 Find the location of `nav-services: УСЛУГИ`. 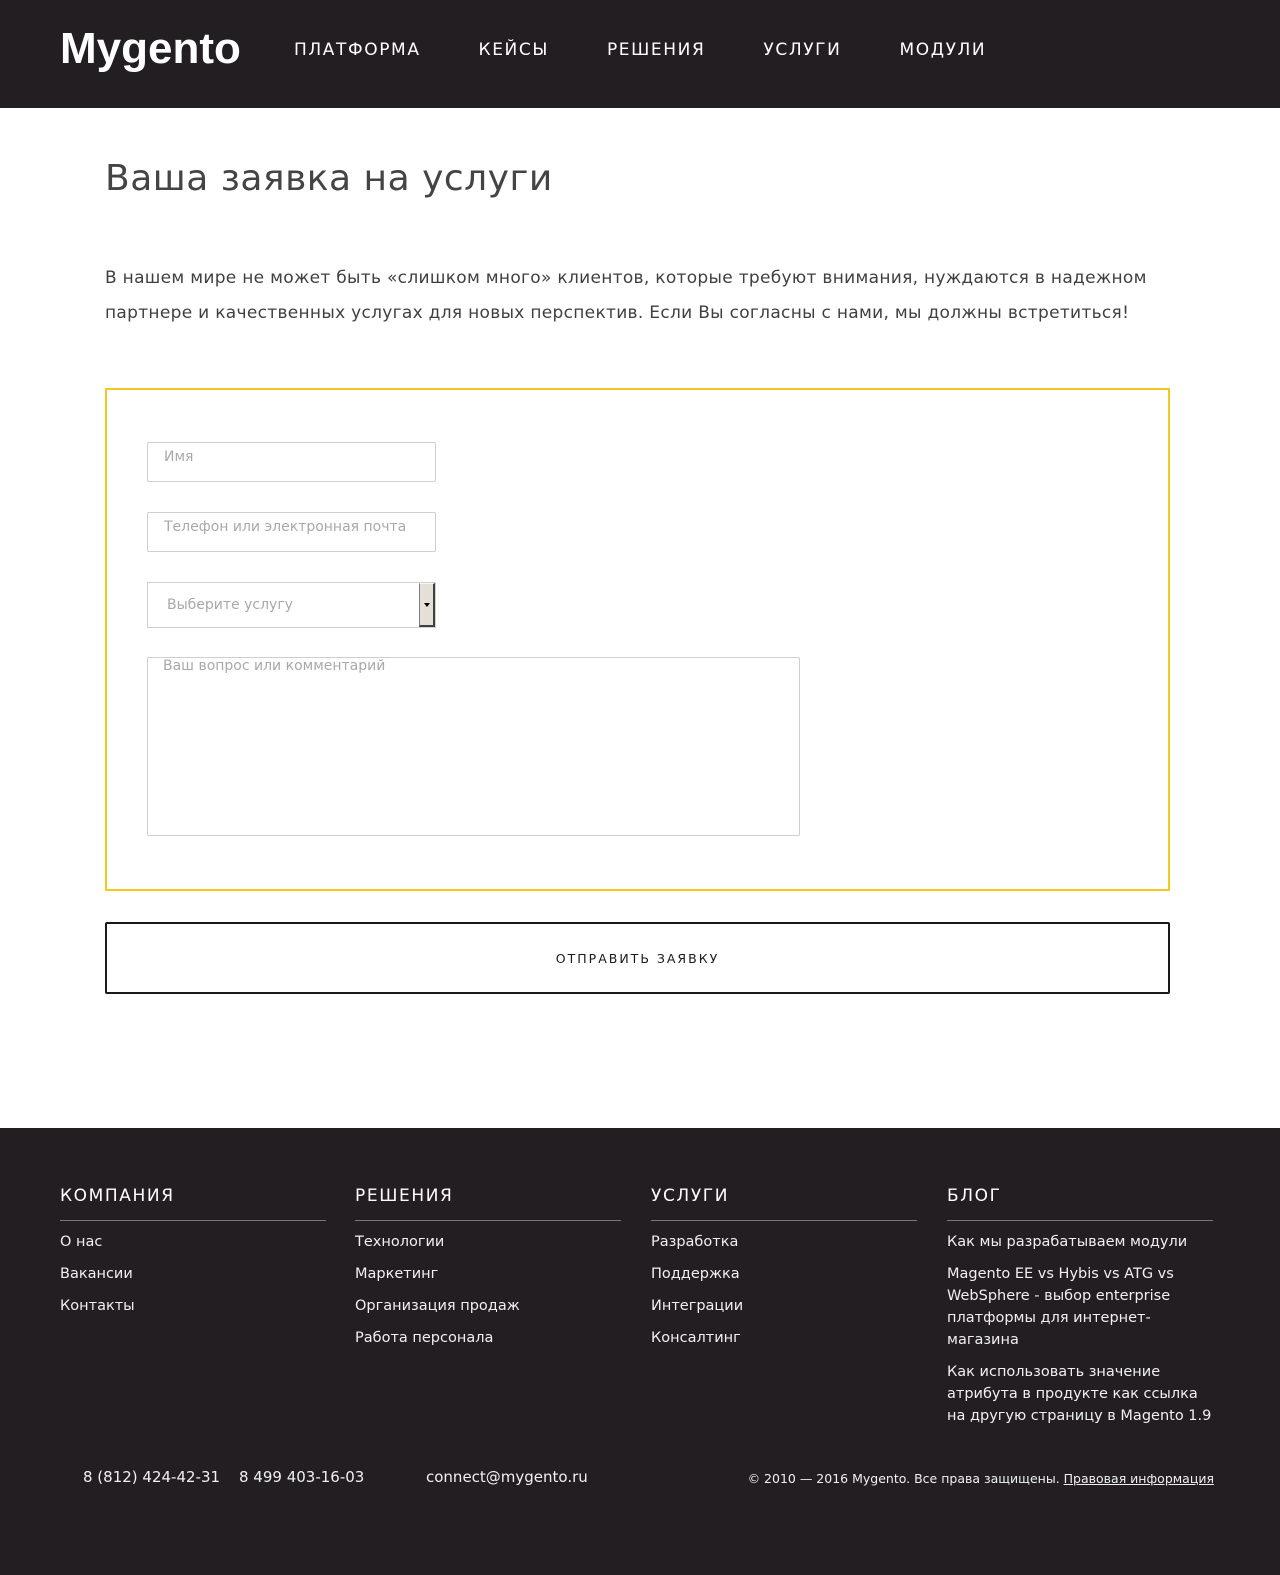

nav-services: УСЛУГИ is located at coordinates (802, 50).